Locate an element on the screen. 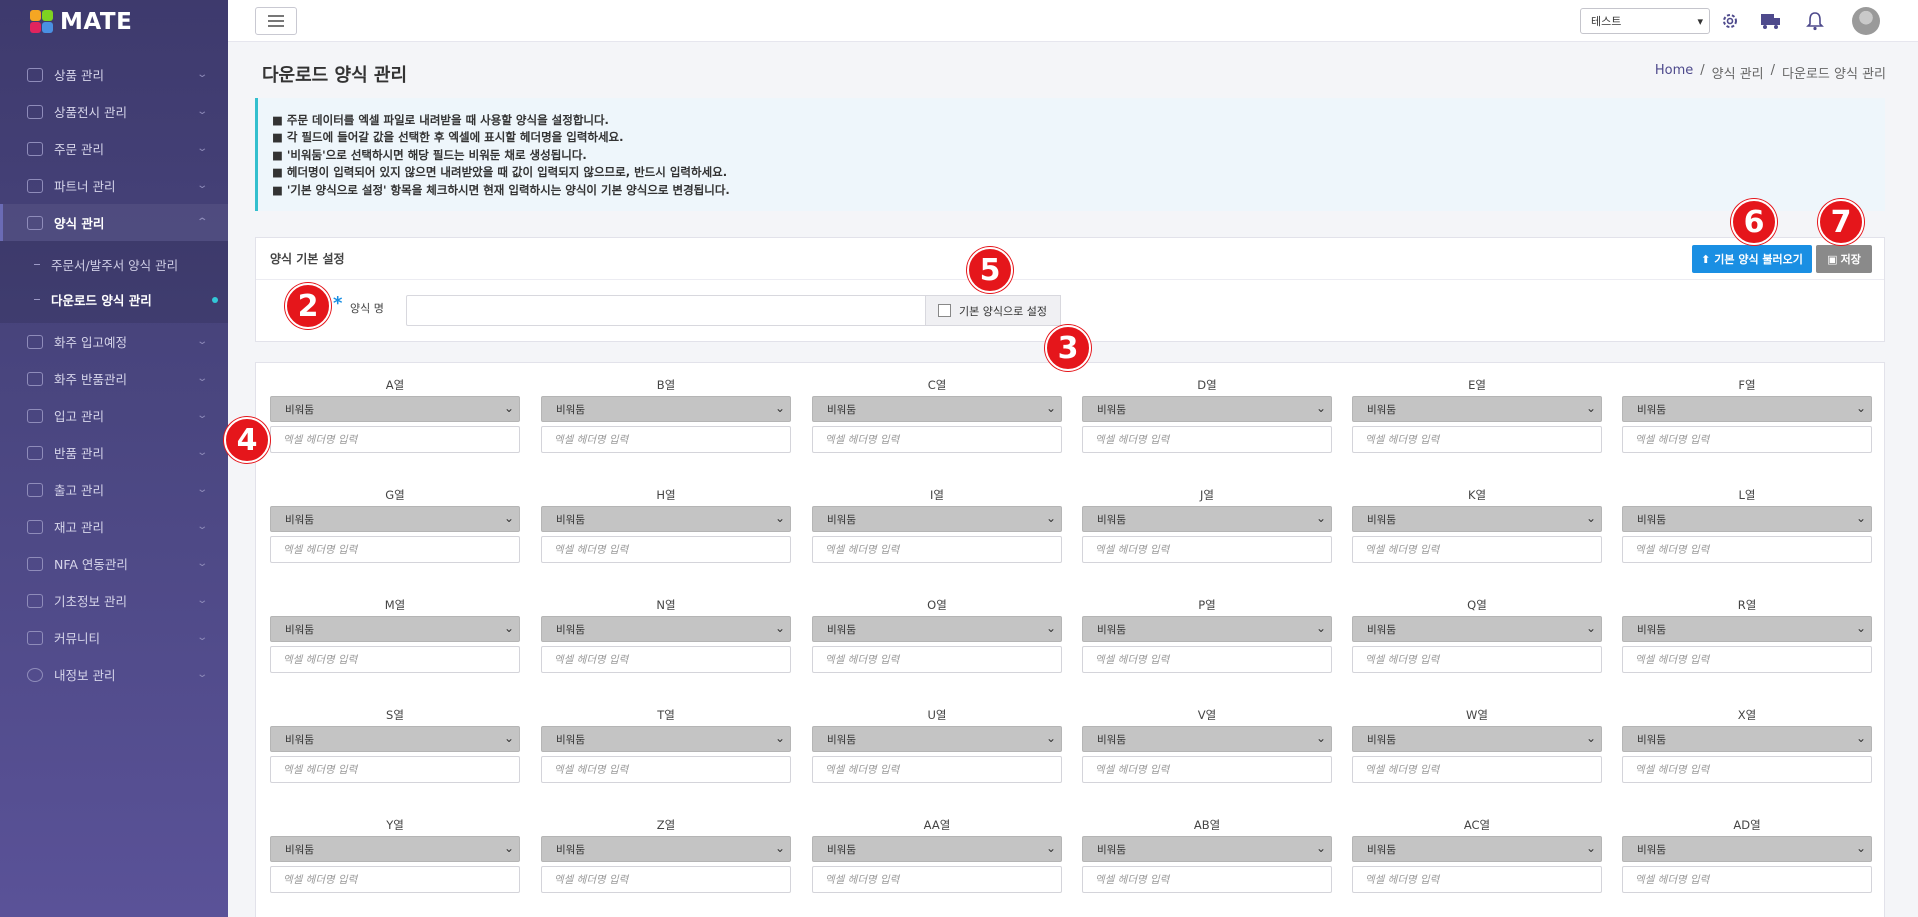 The height and width of the screenshot is (917, 1918). column-title: H열 is located at coordinates (666, 495).